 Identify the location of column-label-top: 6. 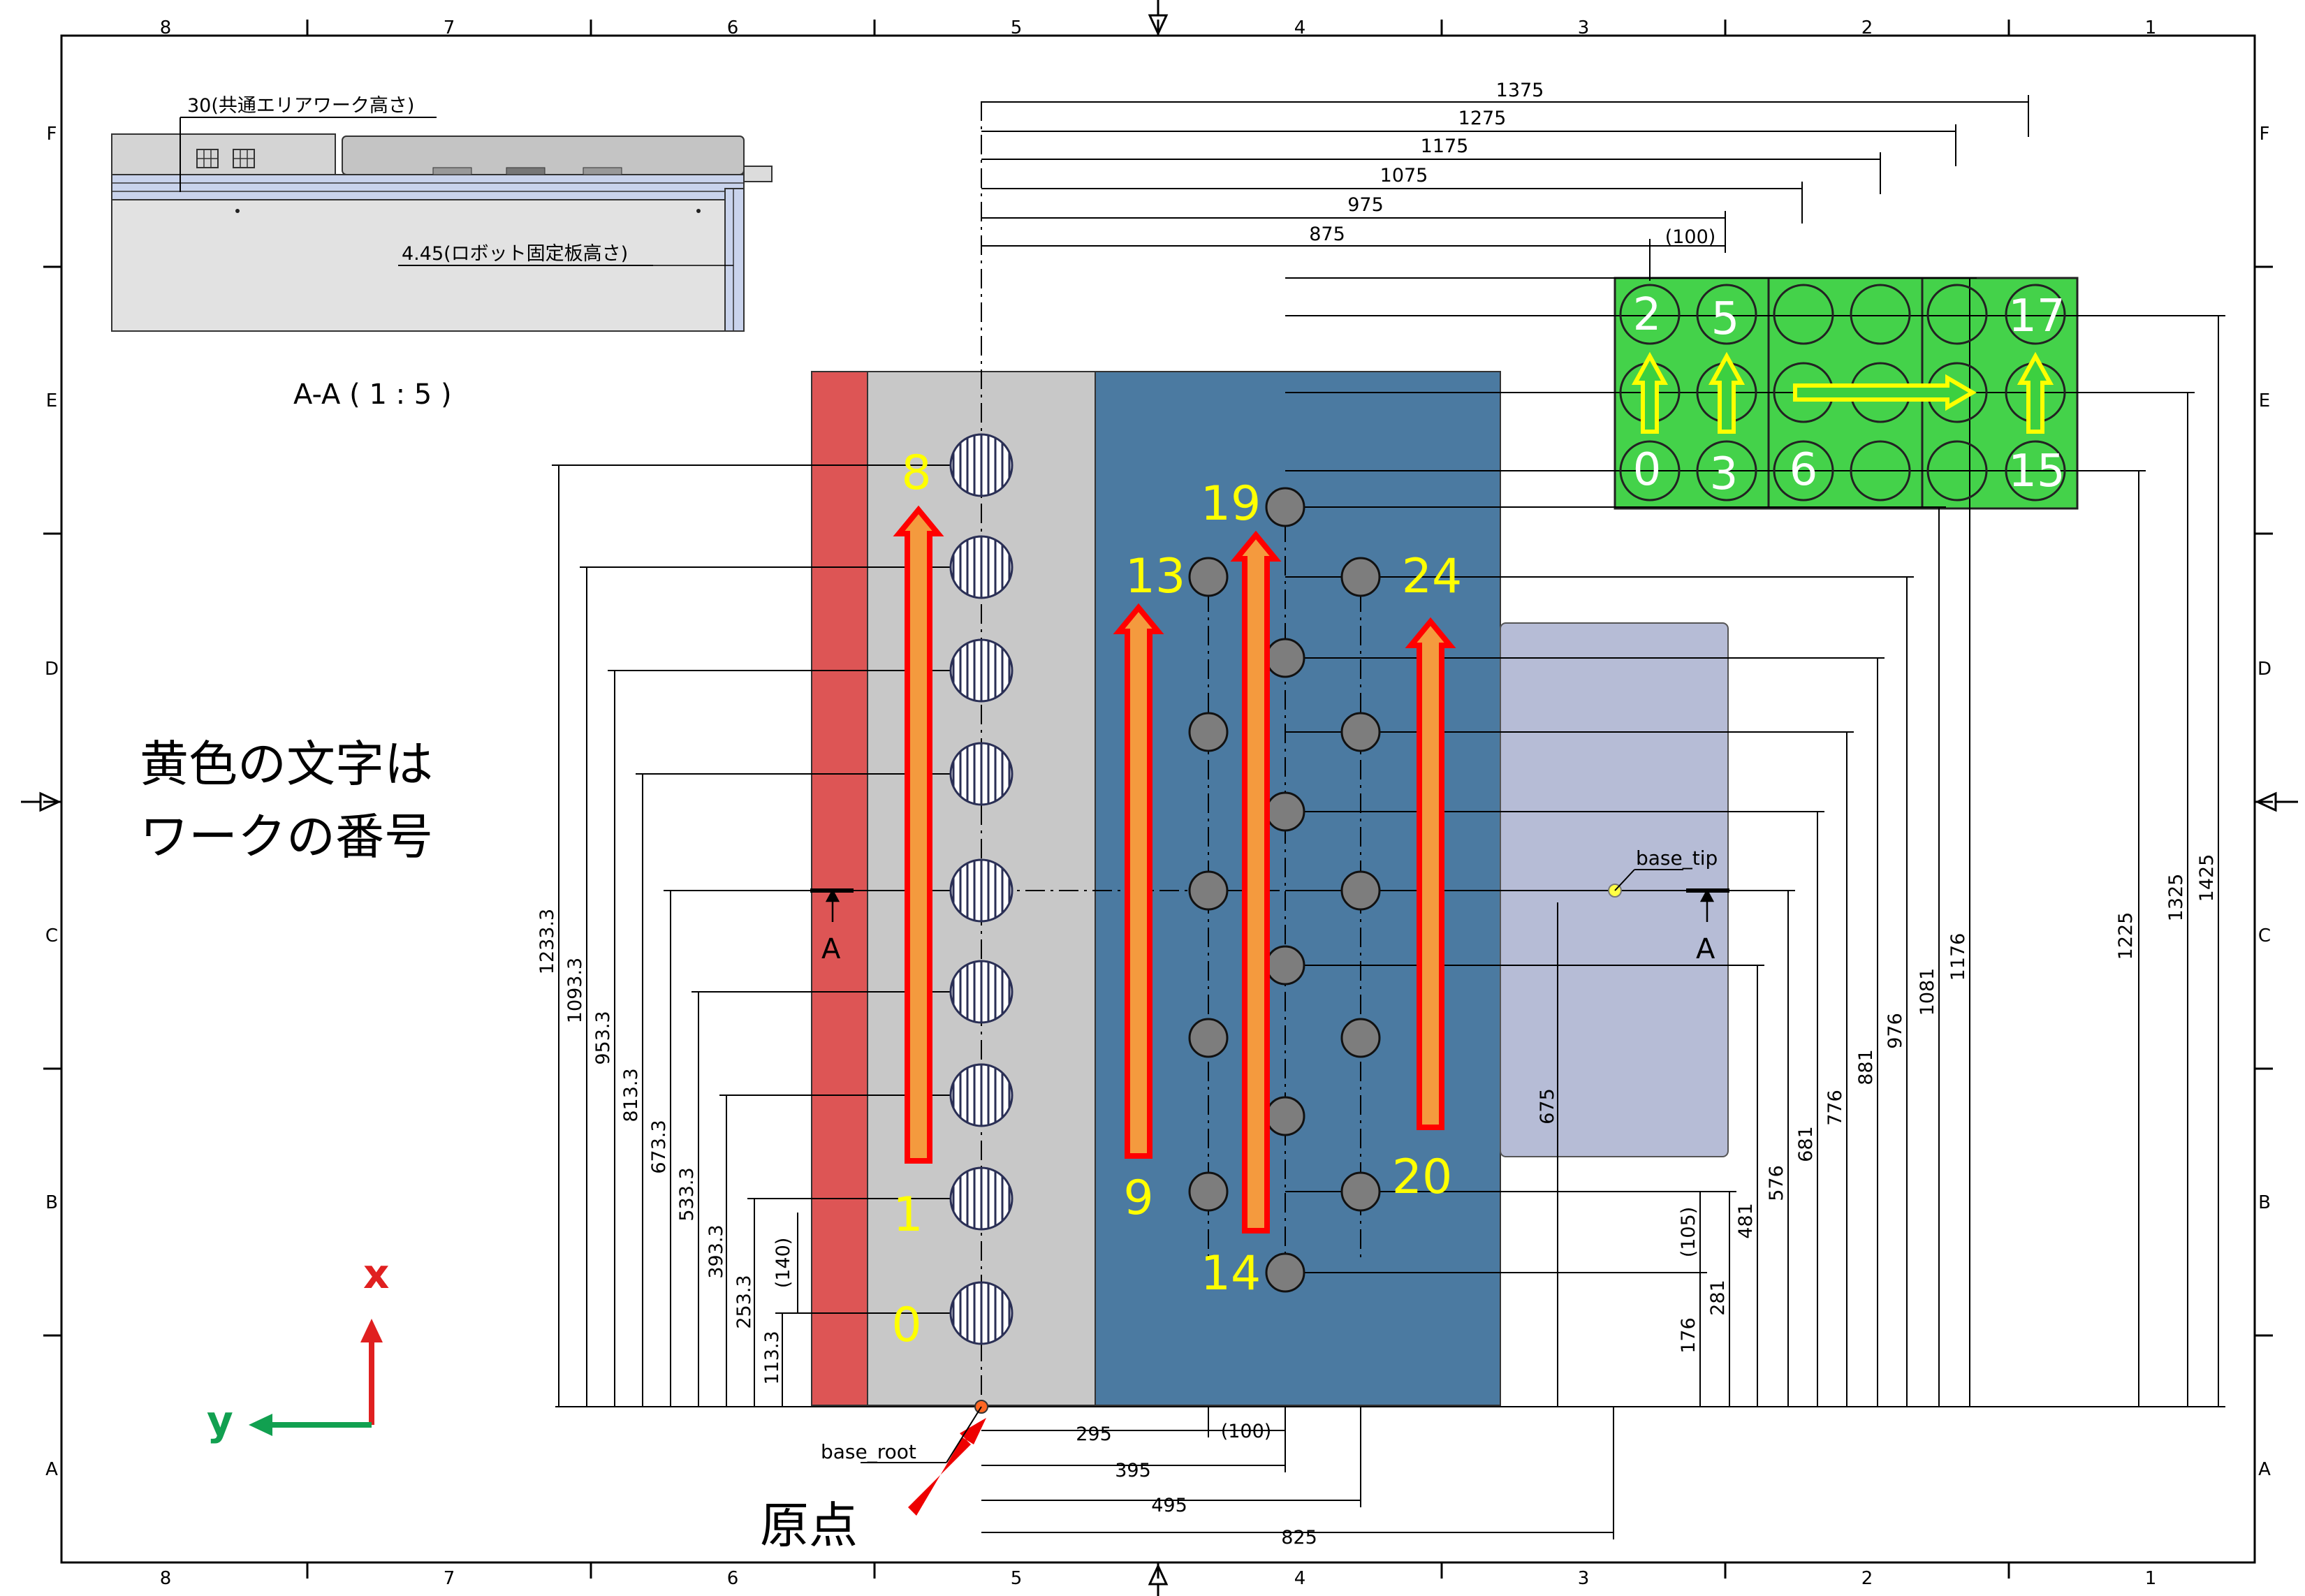
(733, 27).